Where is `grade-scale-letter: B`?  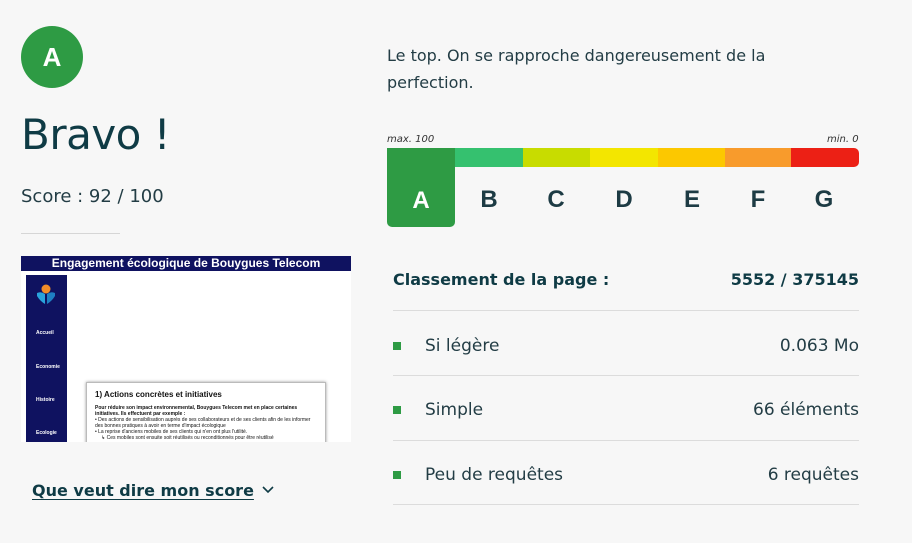
grade-scale-letter: B is located at coordinates (489, 199).